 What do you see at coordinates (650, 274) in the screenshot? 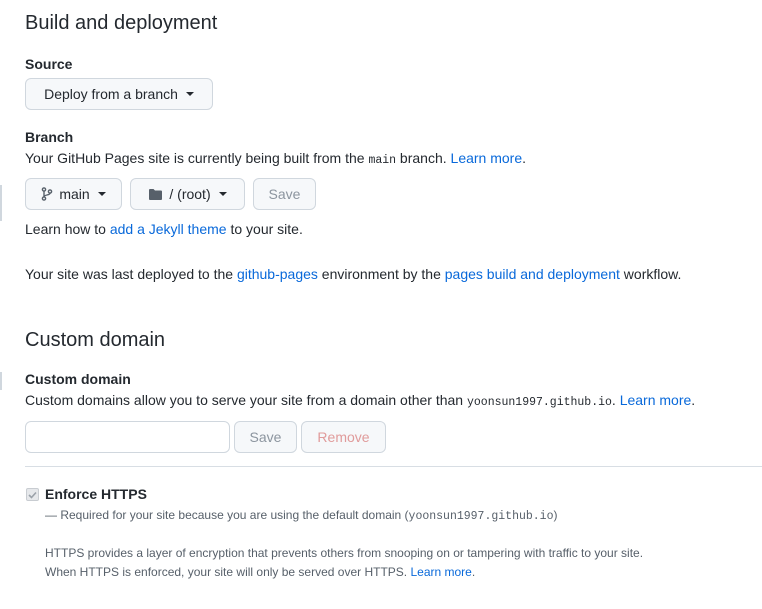
I see `deploy-text-3: workflow.` at bounding box center [650, 274].